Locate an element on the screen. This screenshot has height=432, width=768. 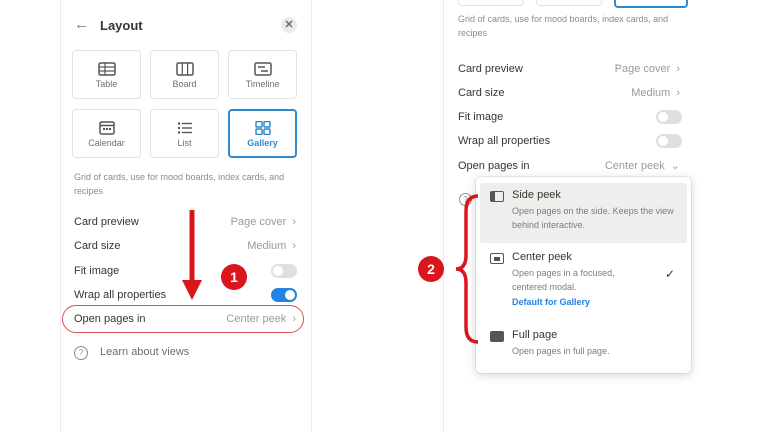
close-icon: ✕ is located at coordinates (289, 25).